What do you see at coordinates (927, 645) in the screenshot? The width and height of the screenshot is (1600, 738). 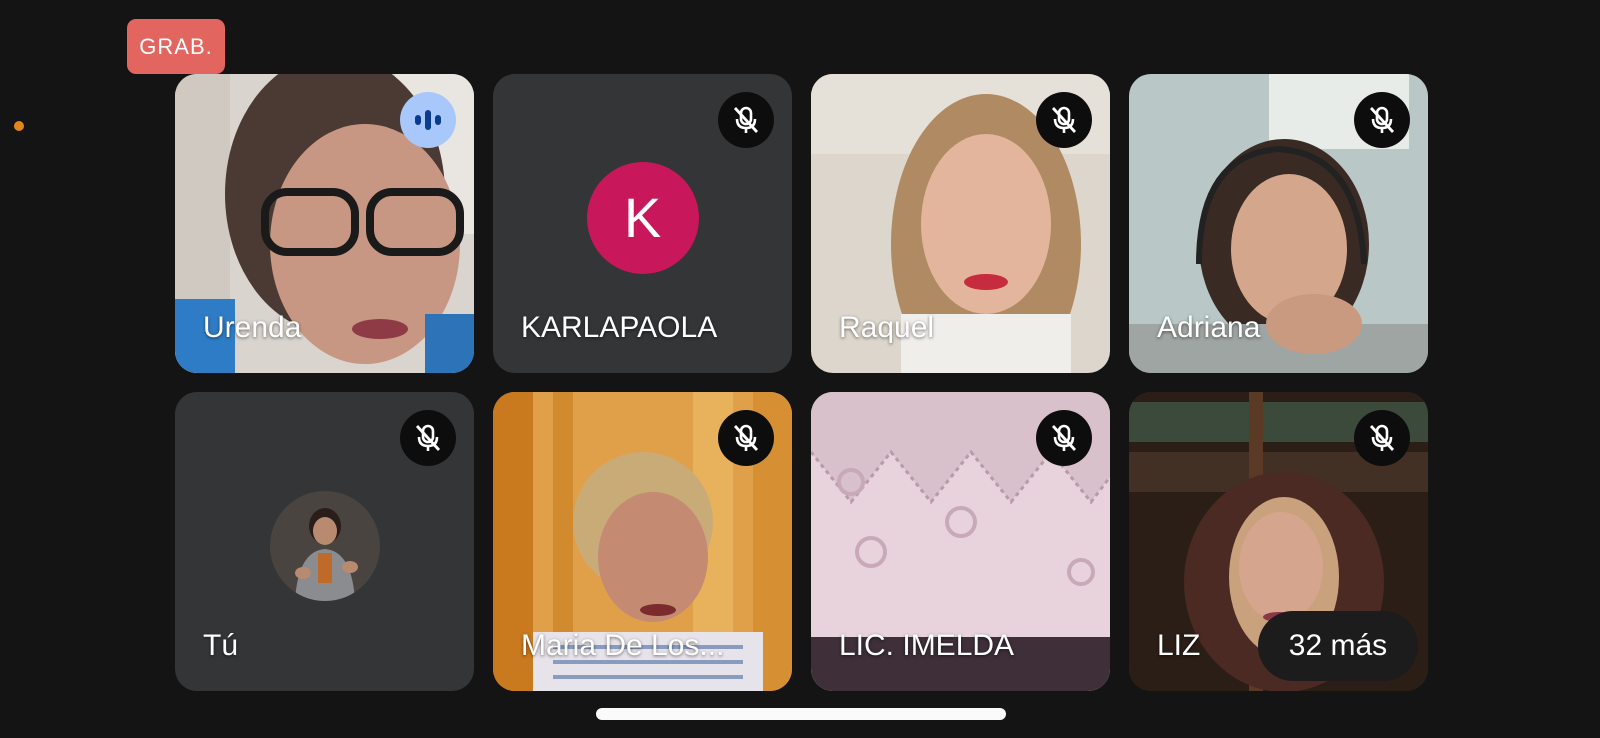 I see `participant-name: LIC. IMELDA` at bounding box center [927, 645].